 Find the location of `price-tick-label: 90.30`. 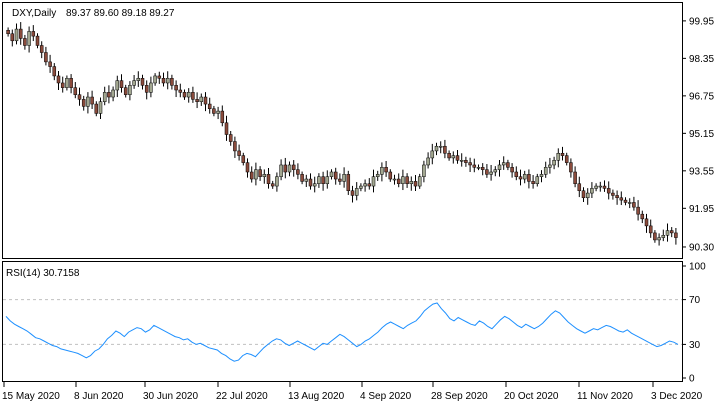

price-tick-label: 90.30 is located at coordinates (701, 247).